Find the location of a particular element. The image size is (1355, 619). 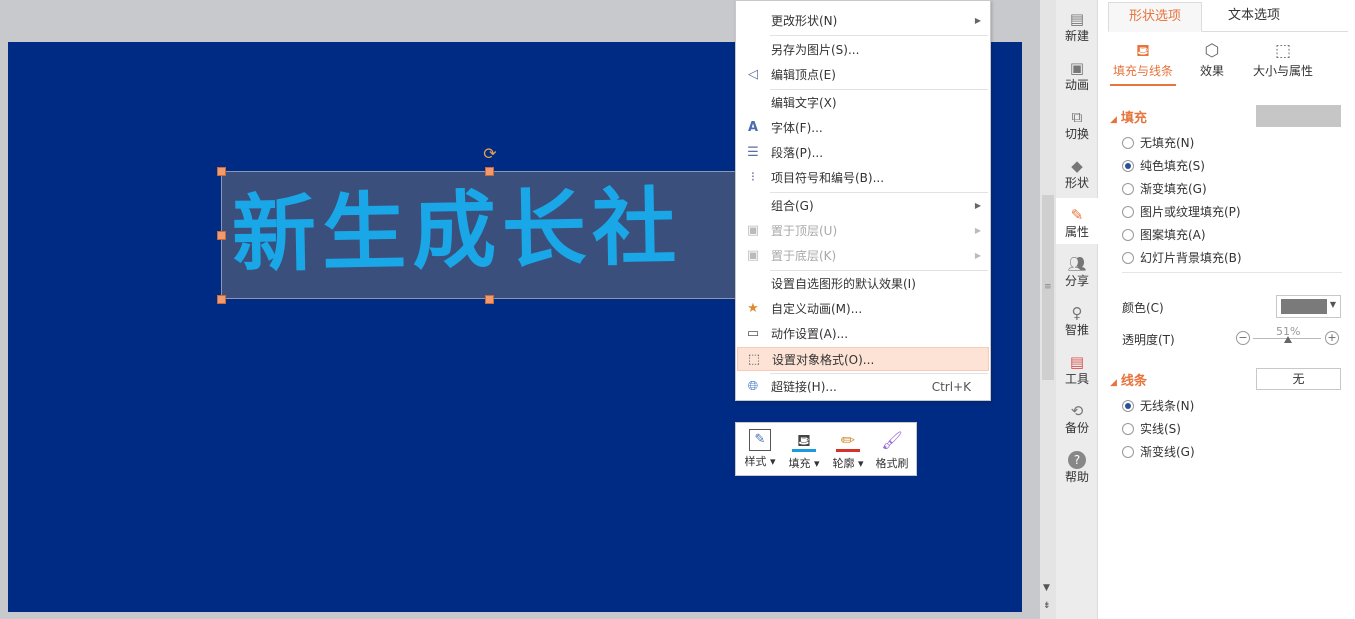

mini-style-button: ✎ 样式 ▾ is located at coordinates (760, 450).